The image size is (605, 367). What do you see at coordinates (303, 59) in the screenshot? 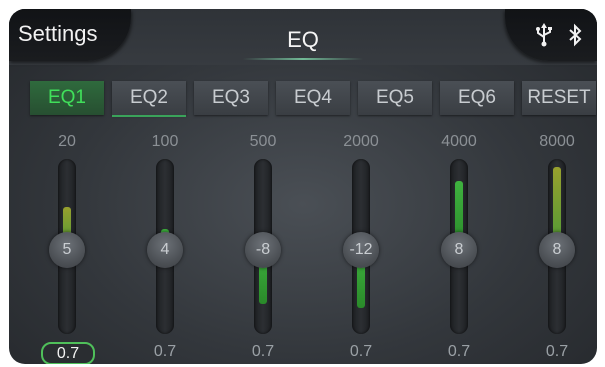
I see `title-underline` at bounding box center [303, 59].